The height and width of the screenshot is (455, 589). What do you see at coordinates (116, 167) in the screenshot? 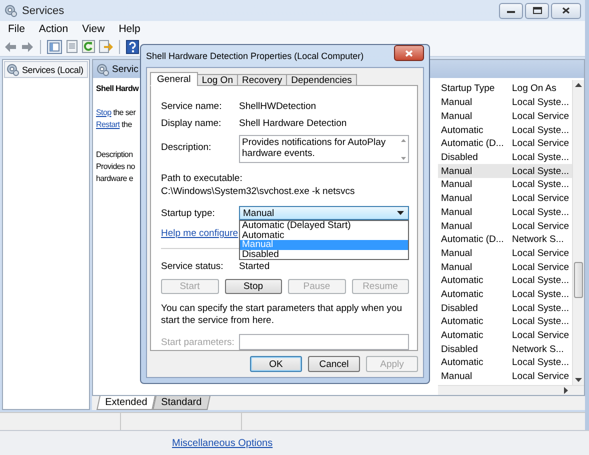
I see `description-text: Provides no` at bounding box center [116, 167].